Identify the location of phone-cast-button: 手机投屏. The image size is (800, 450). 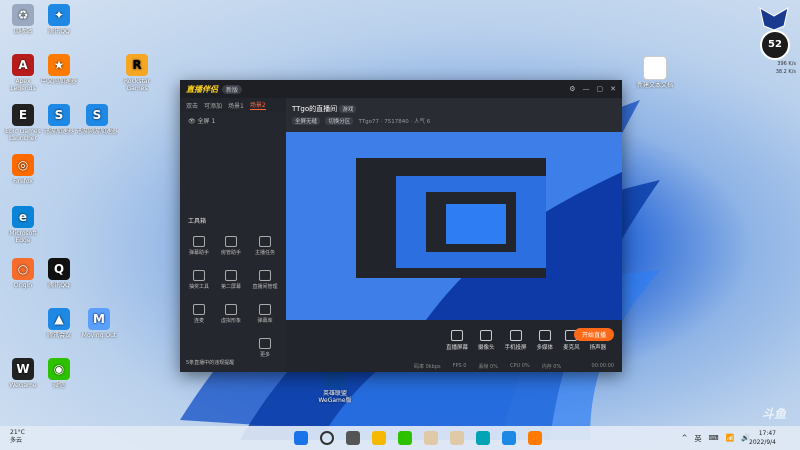
(516, 340).